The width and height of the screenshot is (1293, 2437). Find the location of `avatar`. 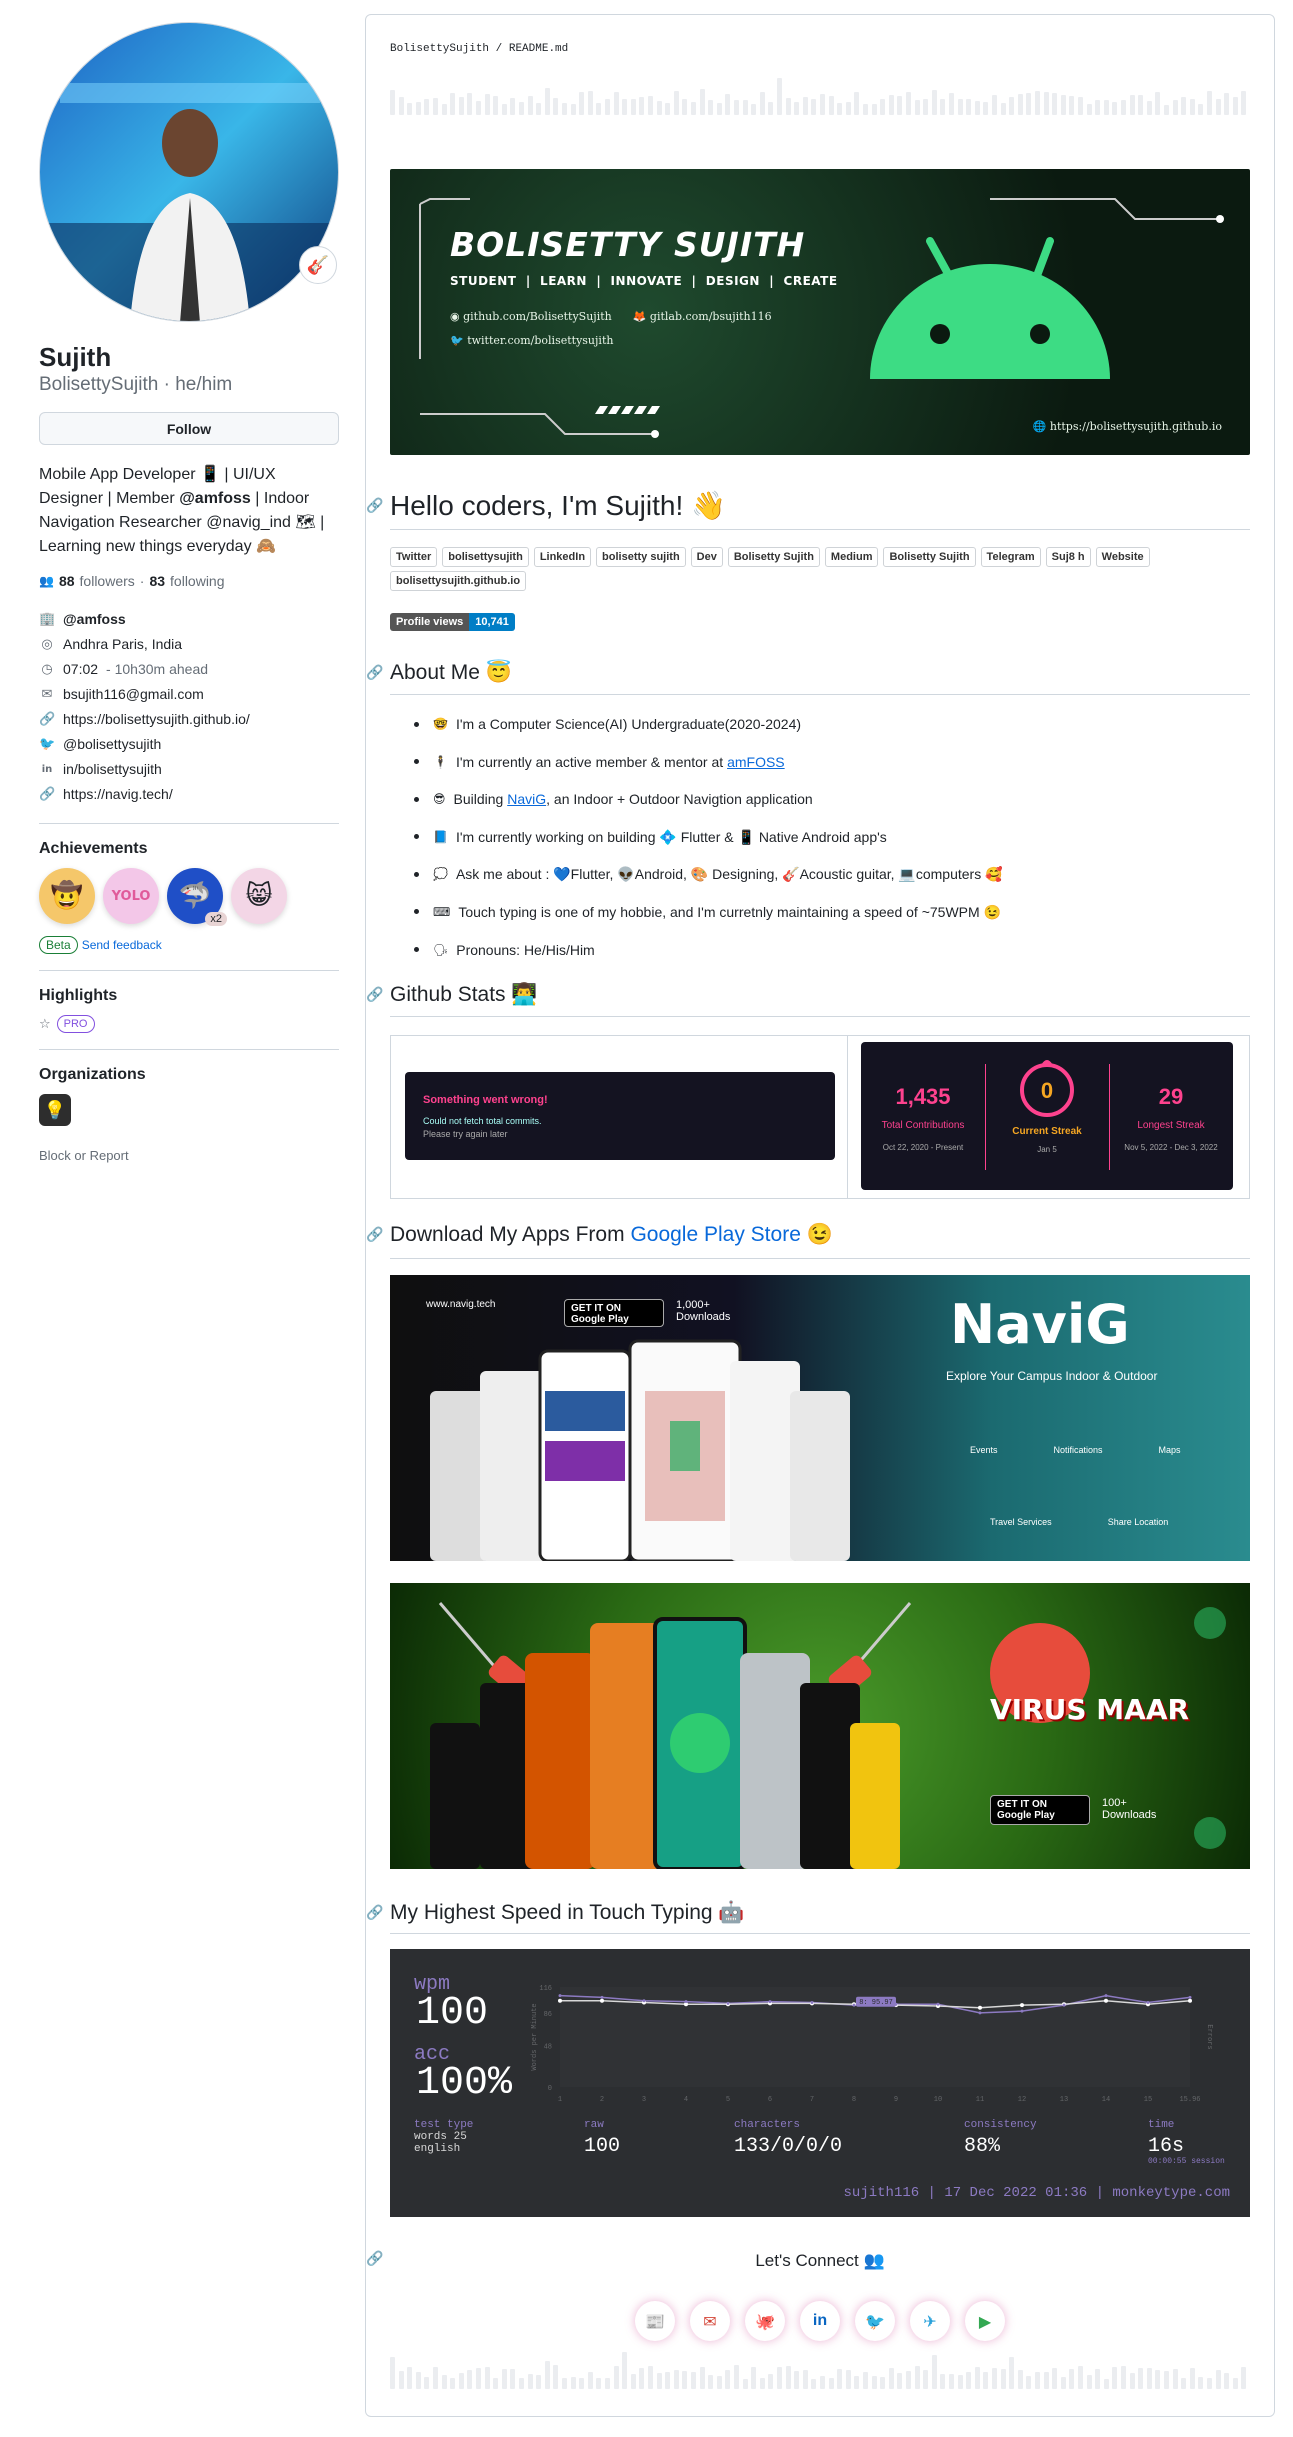

avatar is located at coordinates (189, 172).